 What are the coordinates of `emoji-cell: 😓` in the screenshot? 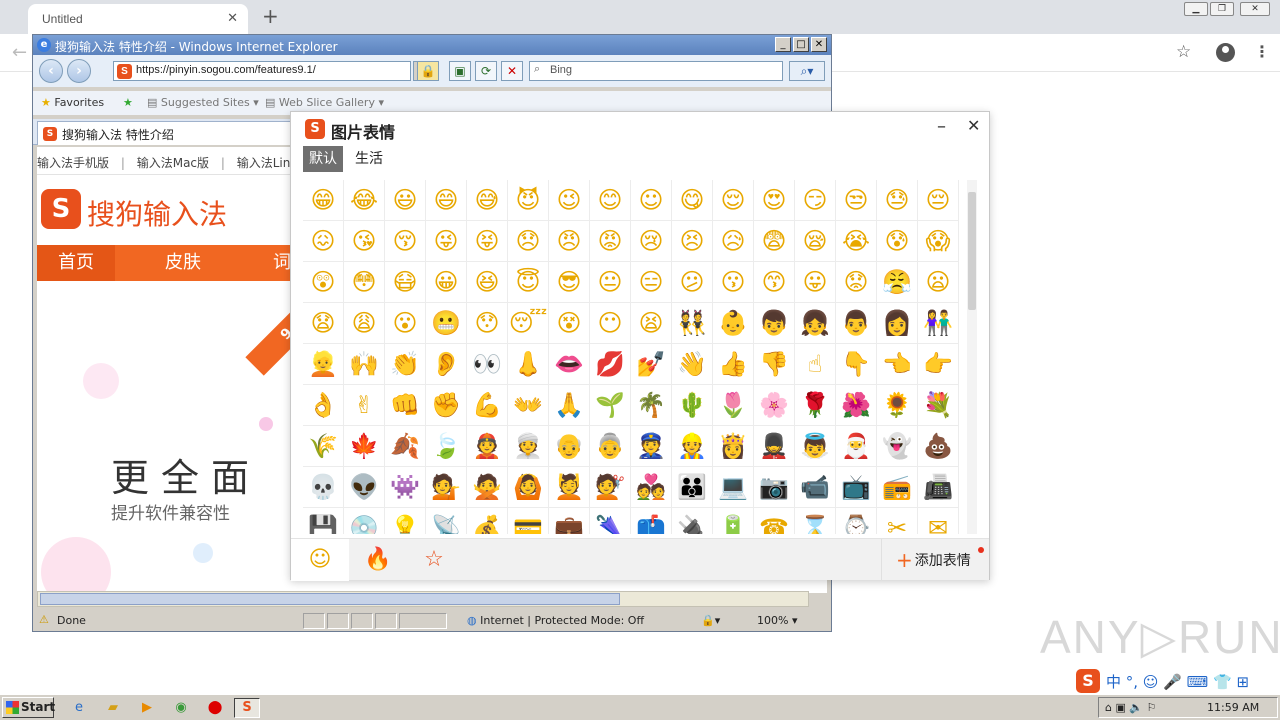 It's located at (897, 200).